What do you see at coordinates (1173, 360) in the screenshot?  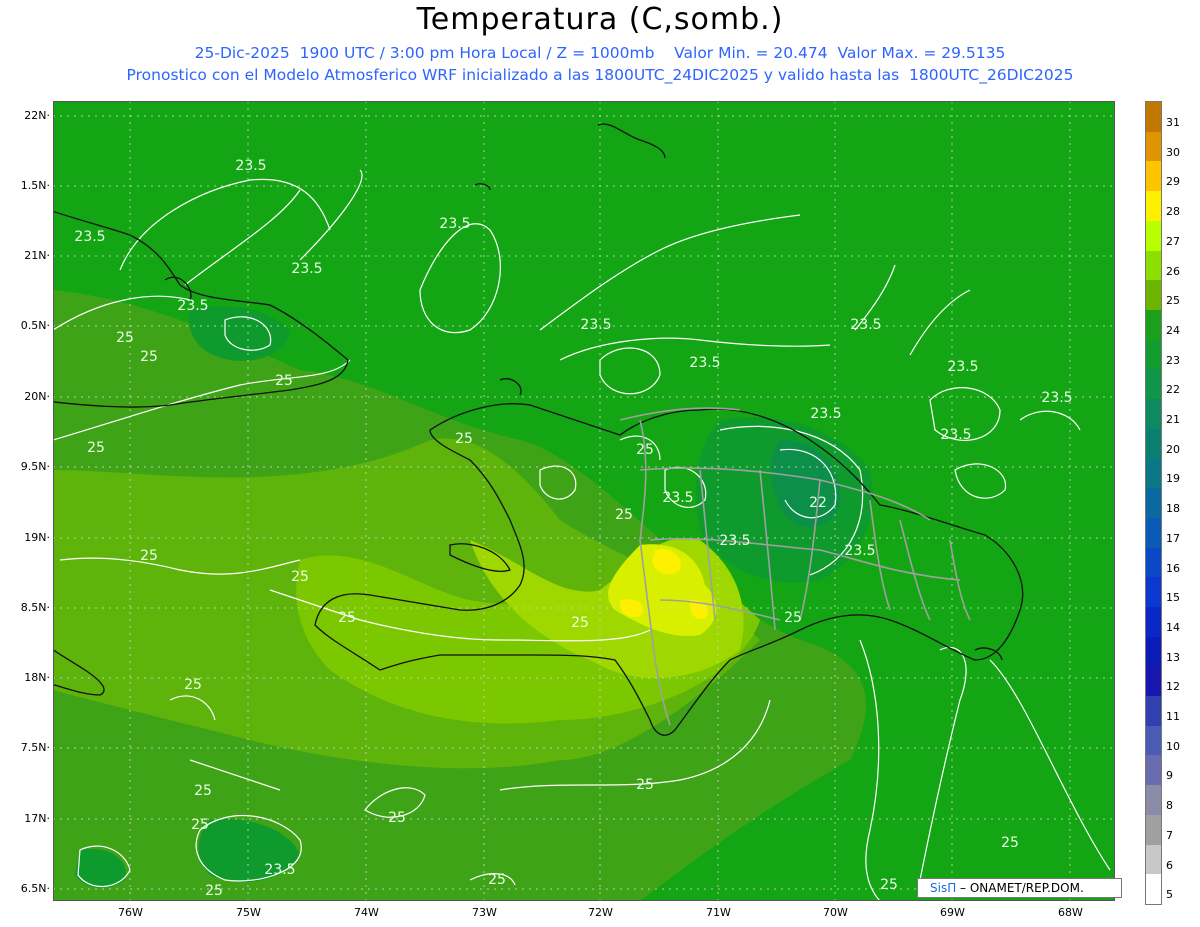 I see `color-scale-label: 23` at bounding box center [1173, 360].